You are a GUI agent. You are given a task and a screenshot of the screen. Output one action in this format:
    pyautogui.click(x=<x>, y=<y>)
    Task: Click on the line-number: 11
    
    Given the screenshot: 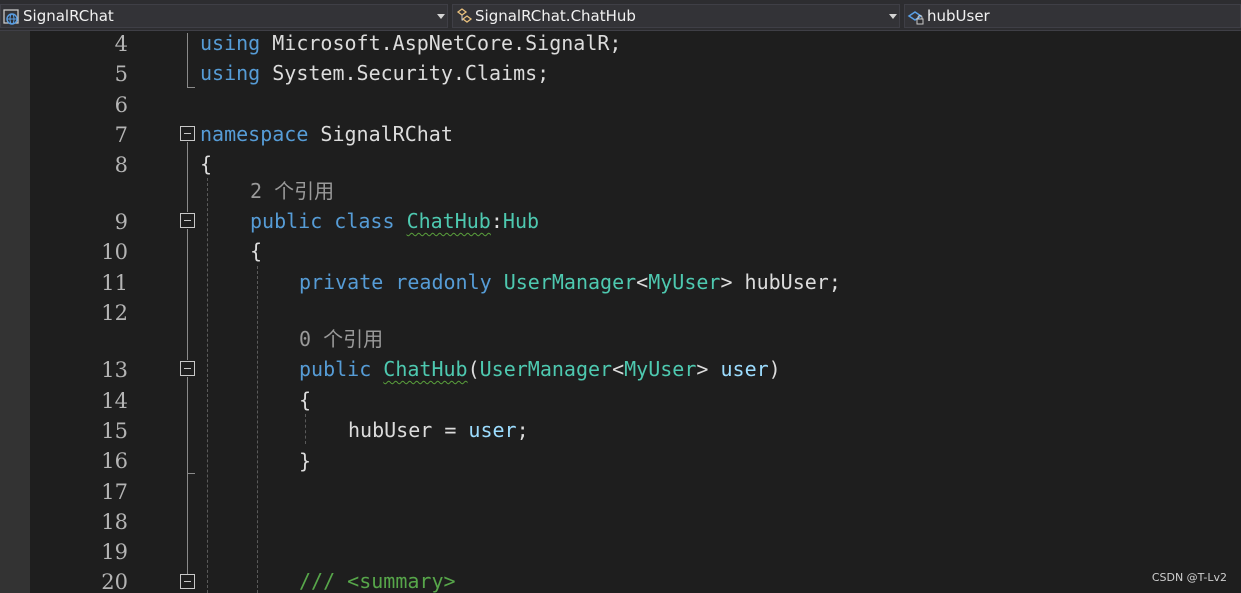 What is the action you would take?
    pyautogui.click(x=114, y=283)
    